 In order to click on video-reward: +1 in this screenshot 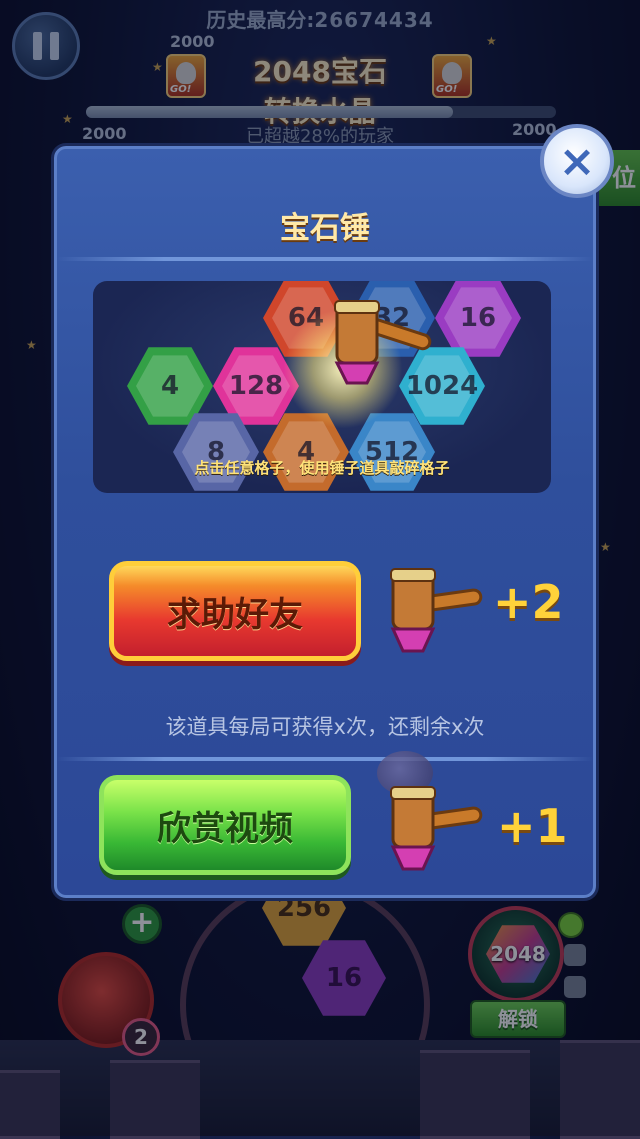, I will do `click(532, 826)`.